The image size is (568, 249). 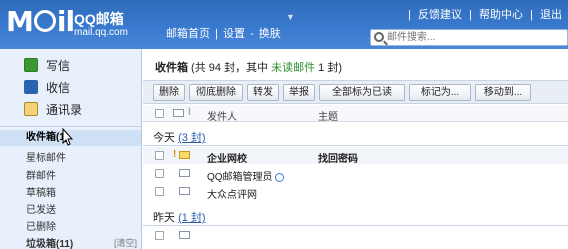 What do you see at coordinates (99, 19) in the screenshot?
I see `brand-name: QQ邮箱` at bounding box center [99, 19].